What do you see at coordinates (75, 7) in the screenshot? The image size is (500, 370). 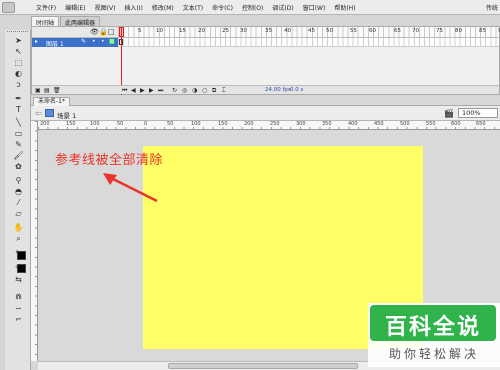 I see `menu-edit: 编辑(E)` at bounding box center [75, 7].